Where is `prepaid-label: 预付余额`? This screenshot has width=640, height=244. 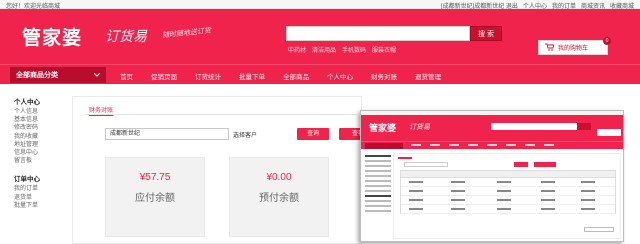 prepaid-label: 预付余额 is located at coordinates (279, 198).